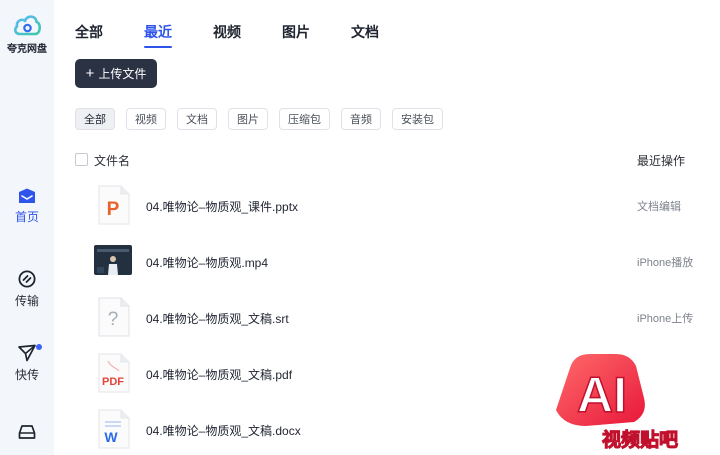 This screenshot has height=455, width=720. Describe the element at coordinates (222, 207) in the screenshot. I see `file-name: 04.唯物论–物质观_课件.pptx` at that location.